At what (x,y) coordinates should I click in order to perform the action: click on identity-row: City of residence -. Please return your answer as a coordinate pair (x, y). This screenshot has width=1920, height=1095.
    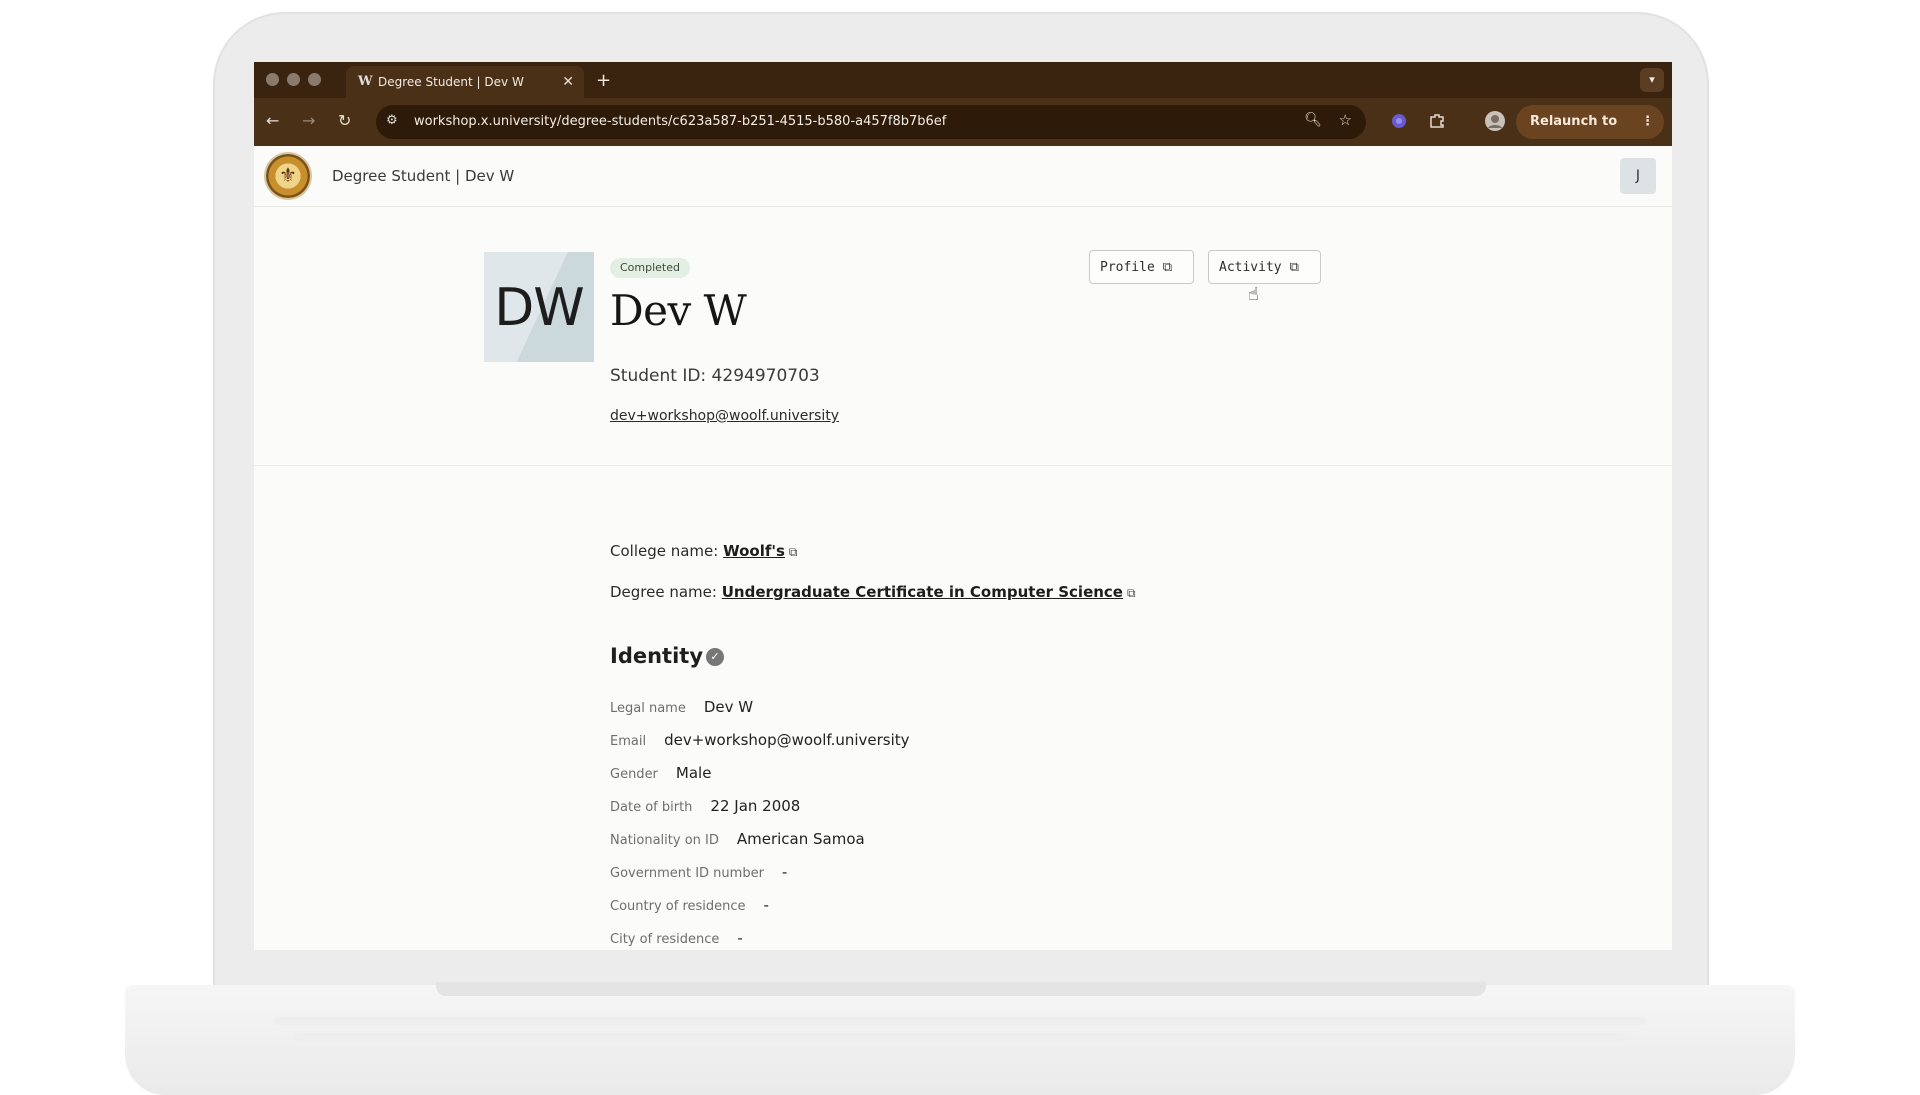
    Looking at the image, I should click on (676, 938).